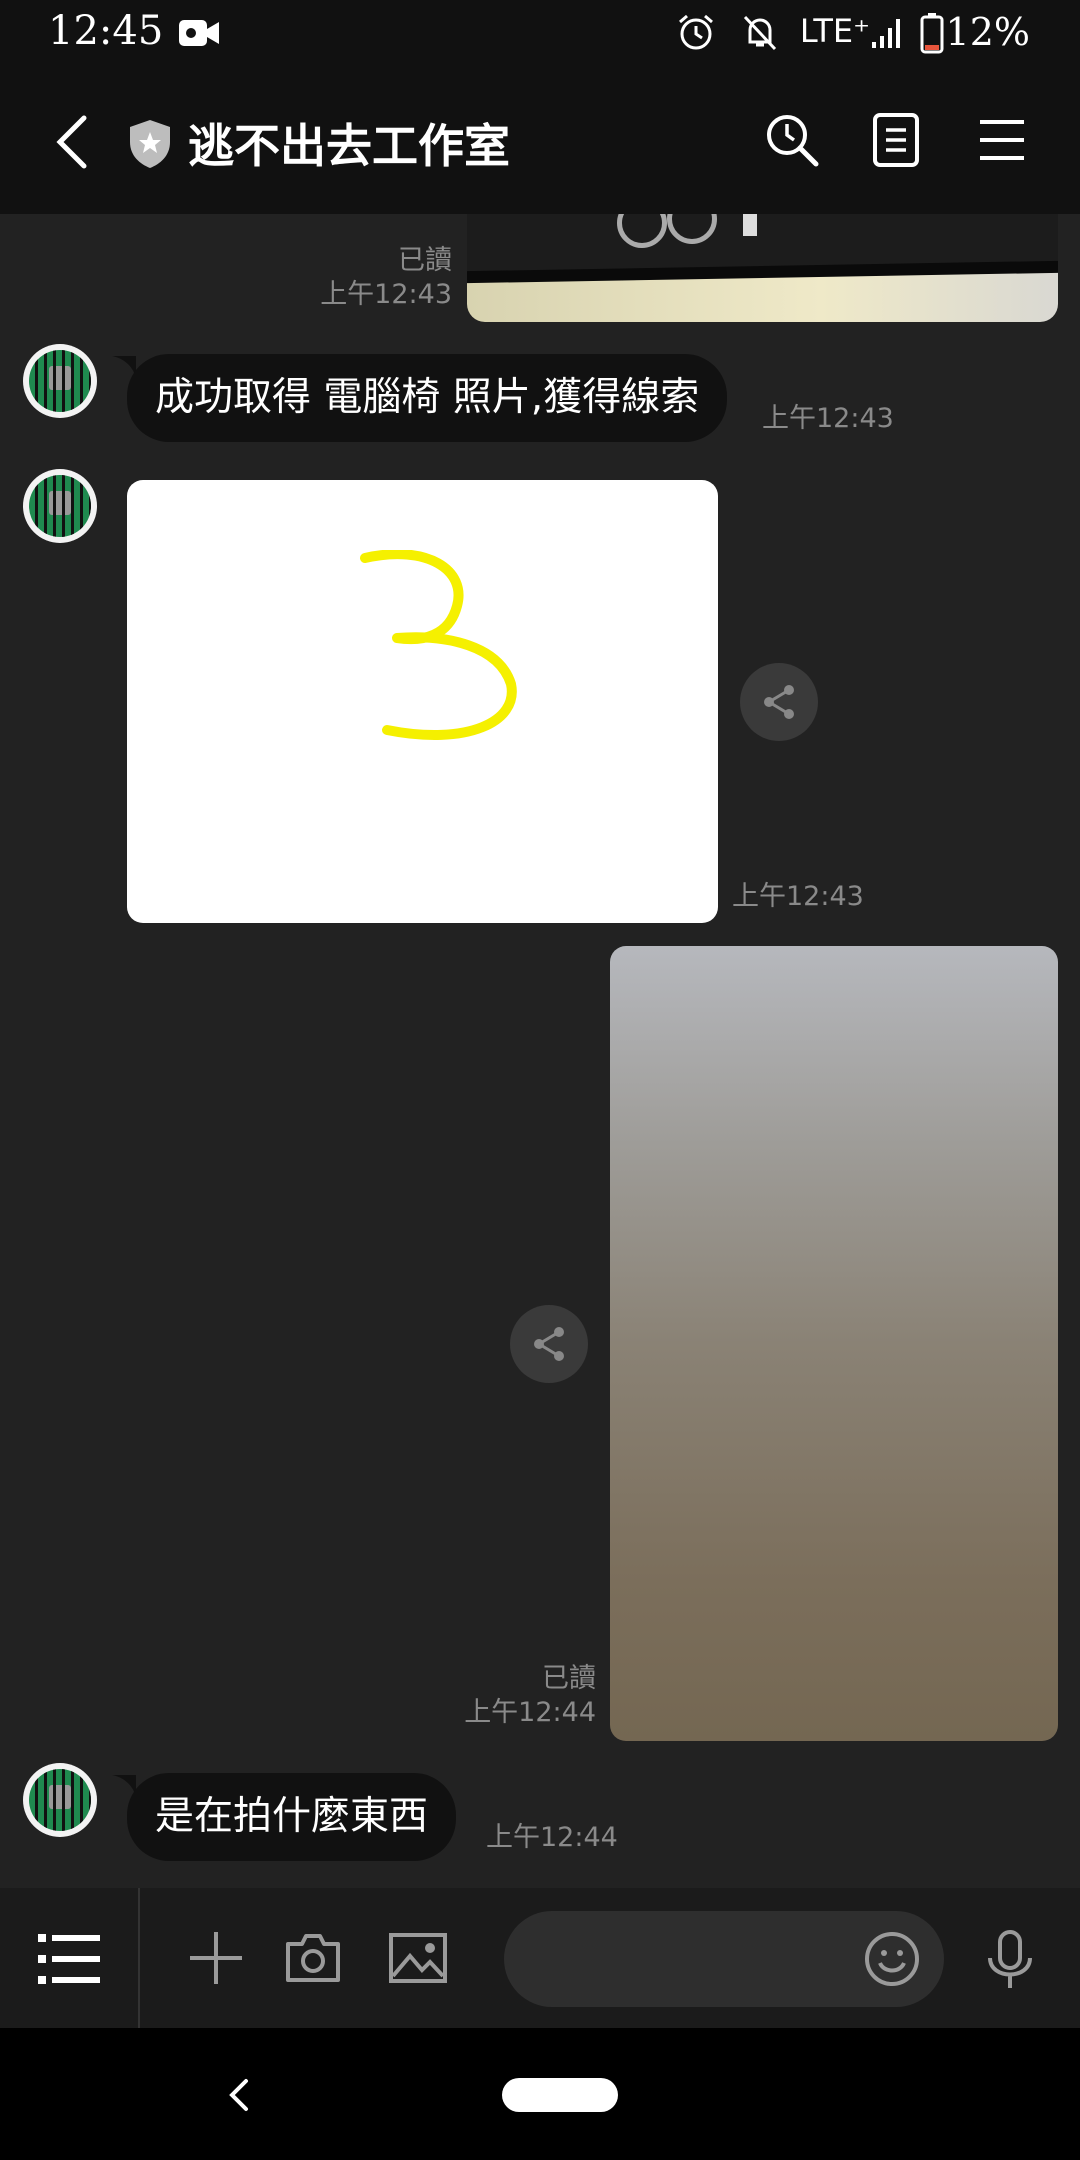 This screenshot has height=2160, width=1080. Describe the element at coordinates (724, 1959) in the screenshot. I see `message-input` at that location.